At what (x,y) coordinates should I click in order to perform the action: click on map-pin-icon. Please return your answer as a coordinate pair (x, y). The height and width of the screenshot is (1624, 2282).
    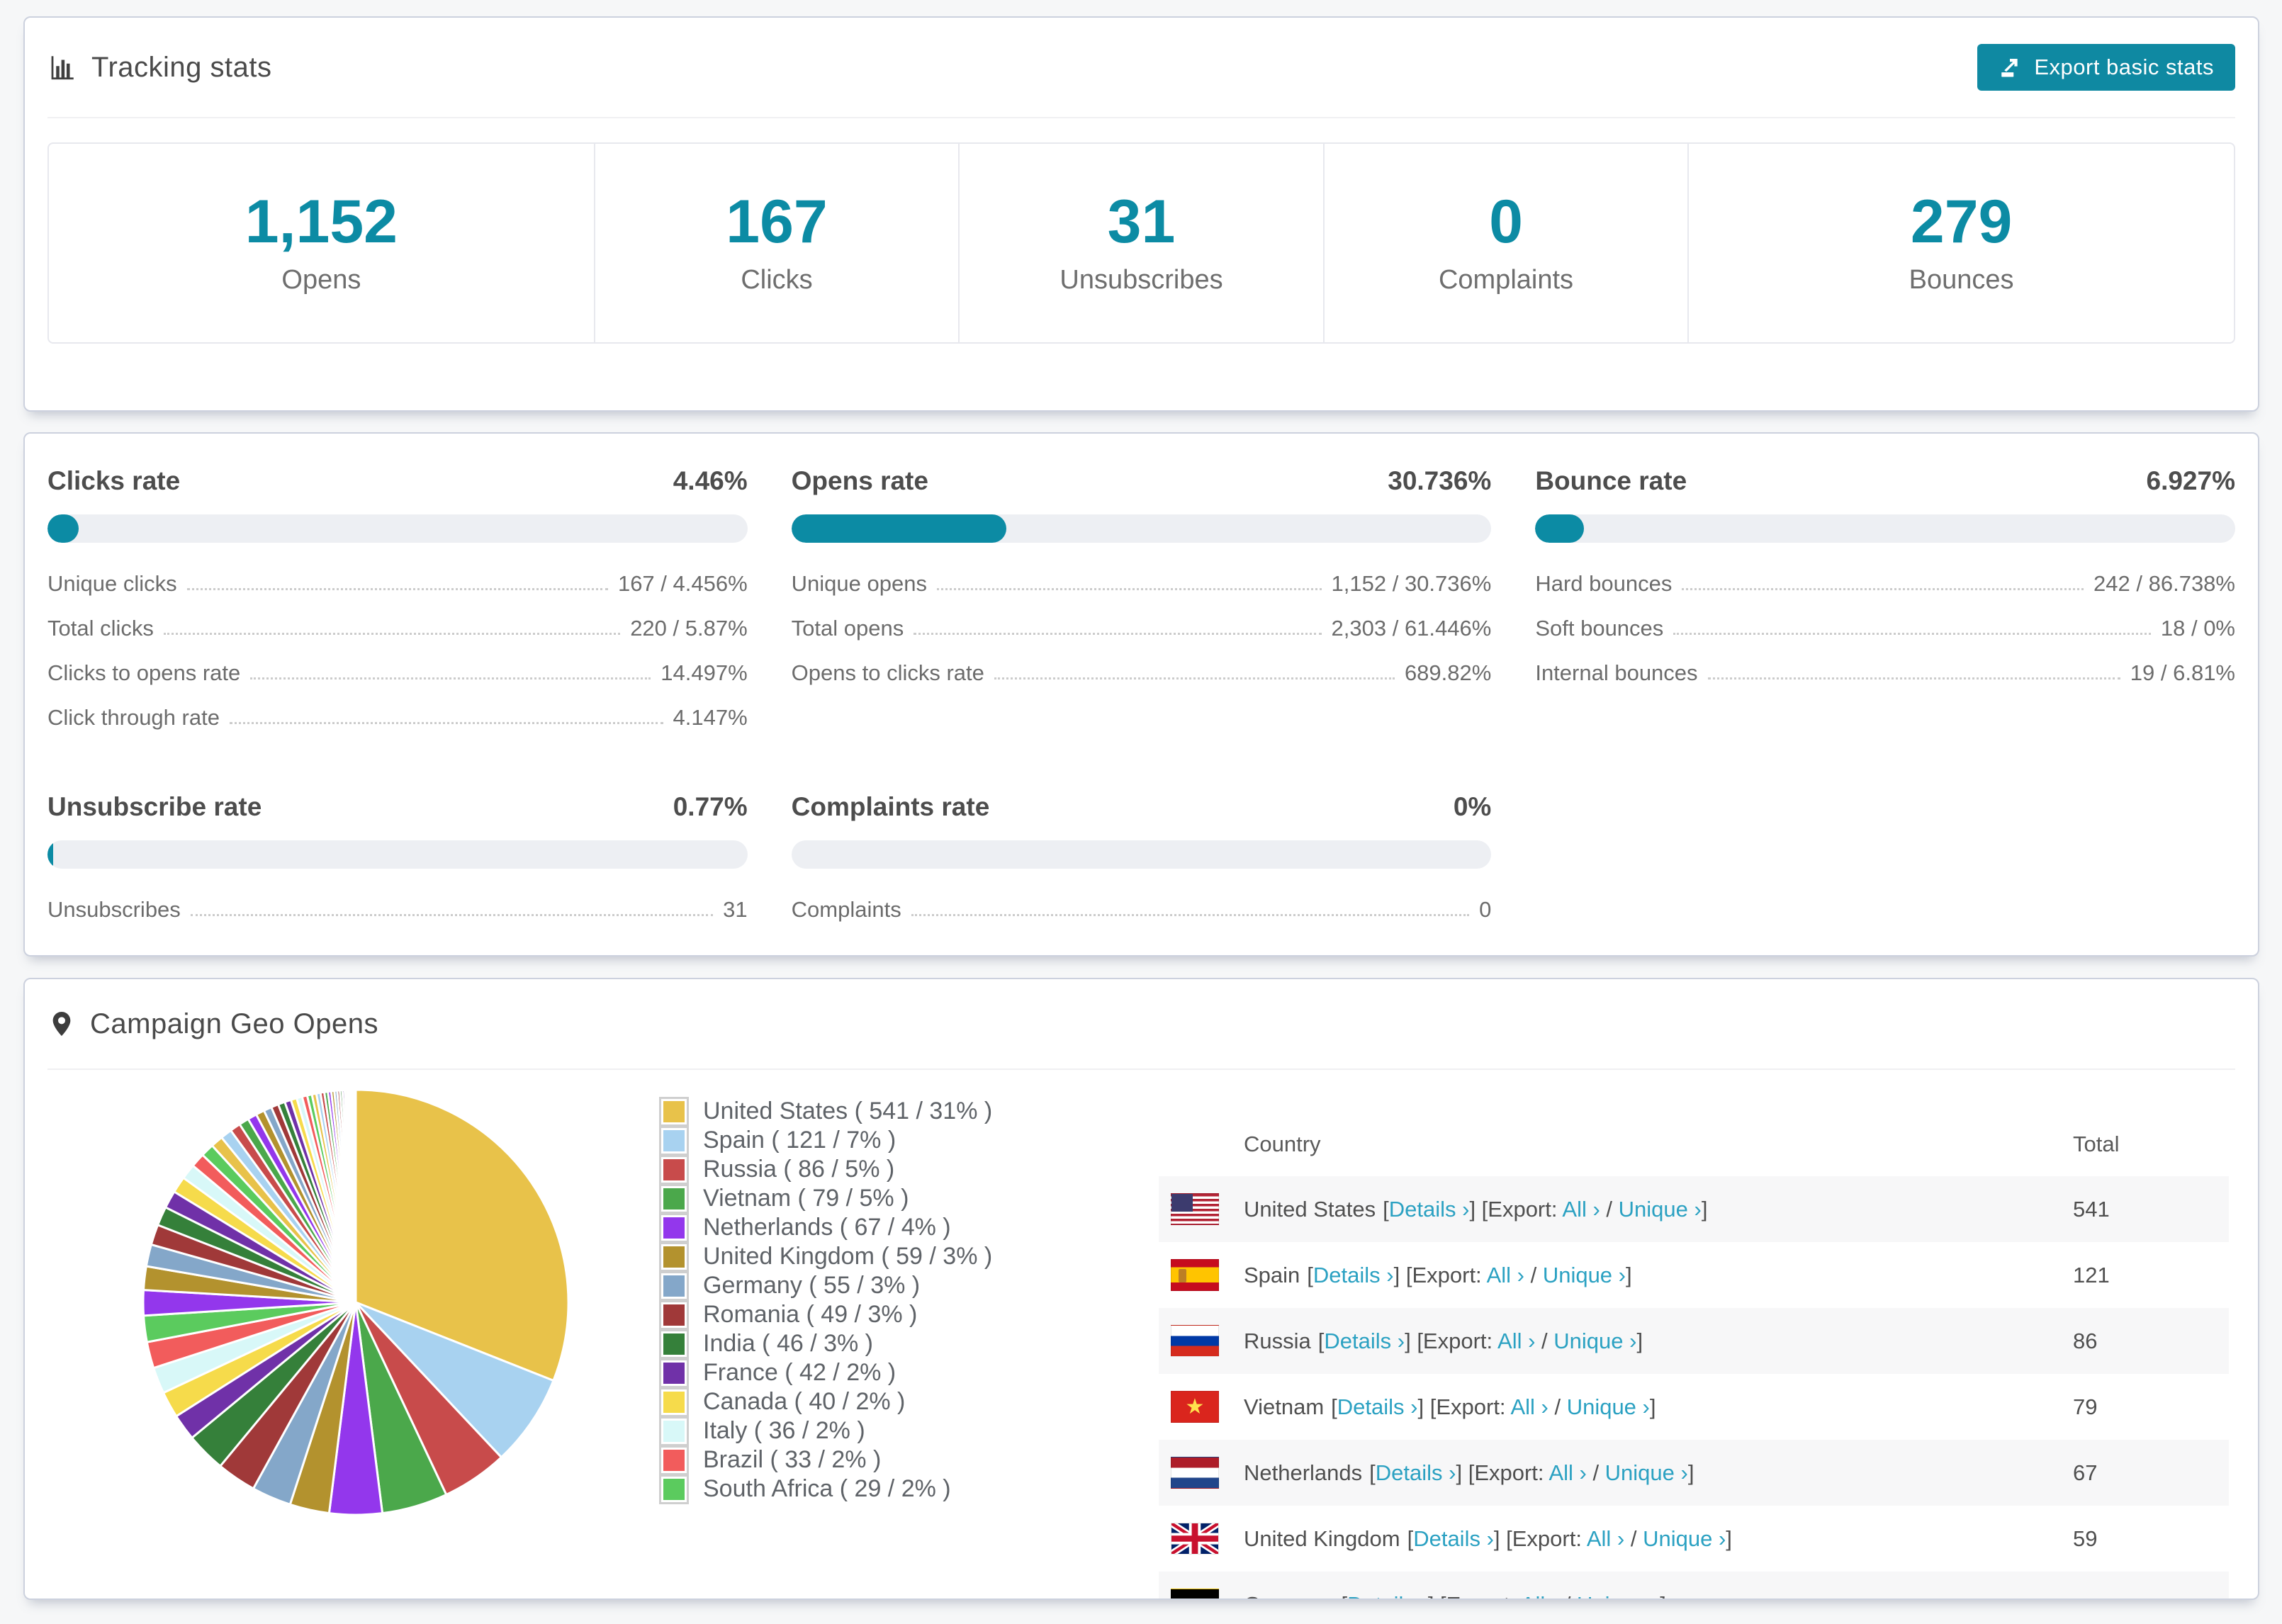
    Looking at the image, I should click on (62, 1024).